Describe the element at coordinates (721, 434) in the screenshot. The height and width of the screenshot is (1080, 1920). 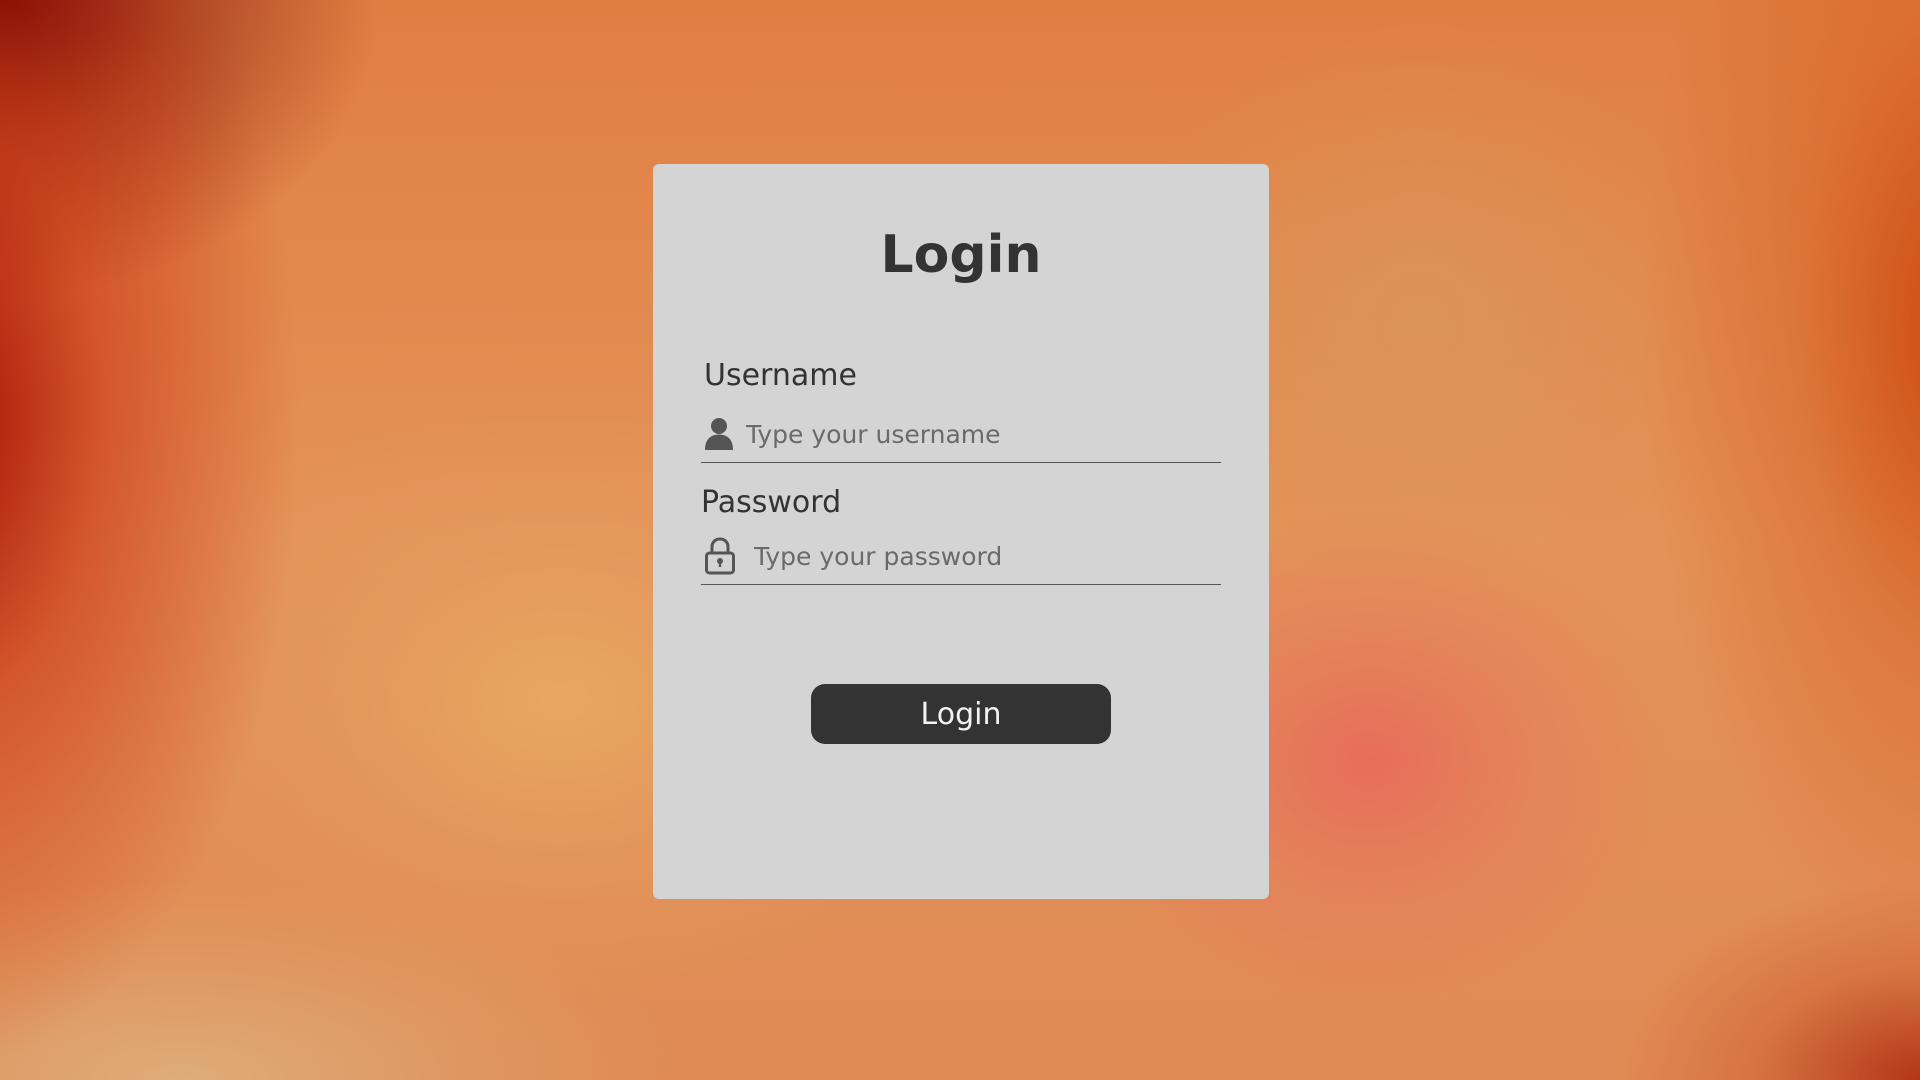
I see `user-icon` at that location.